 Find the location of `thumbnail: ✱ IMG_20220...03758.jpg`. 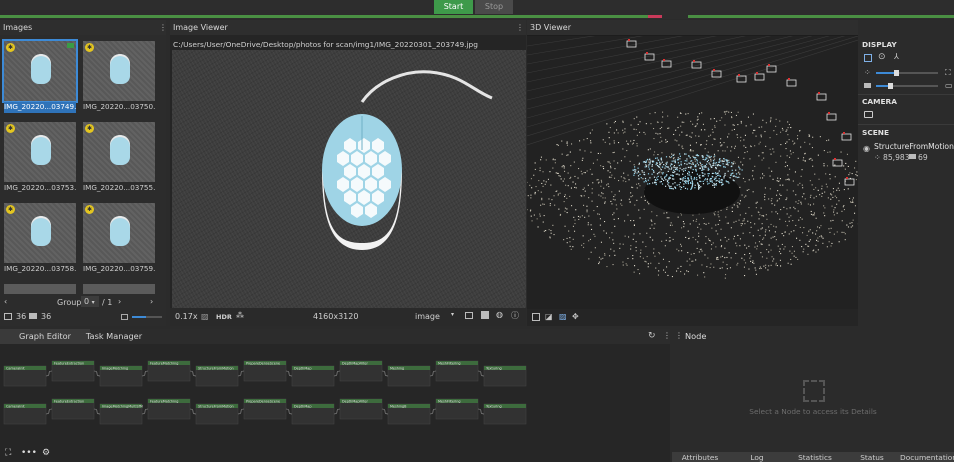

thumbnail: ✱ IMG_20220...03758.jpg is located at coordinates (40, 239).